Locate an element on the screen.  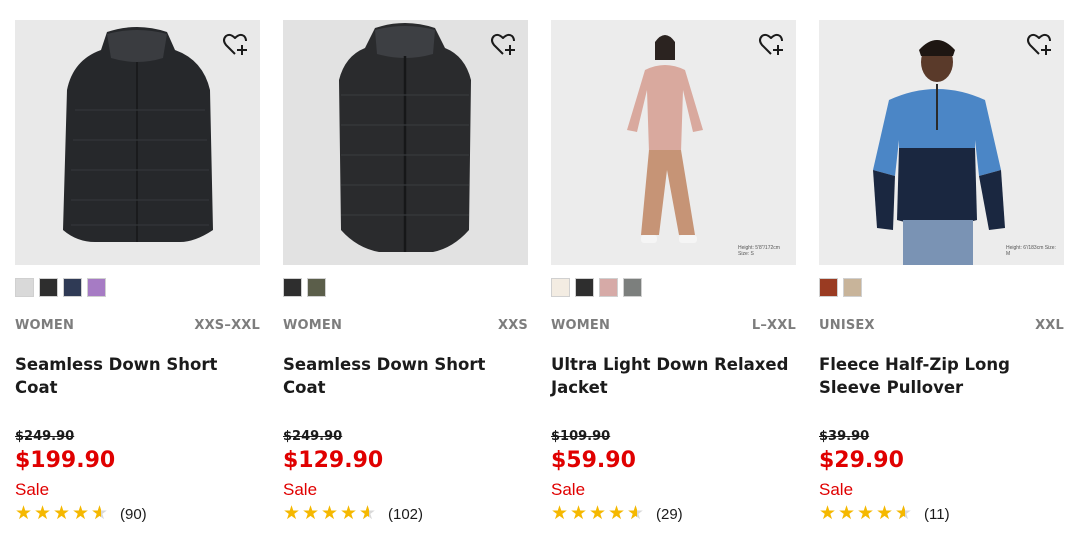
product-name: Ultra Light Down Relaxed Jacket is located at coordinates (673, 391).